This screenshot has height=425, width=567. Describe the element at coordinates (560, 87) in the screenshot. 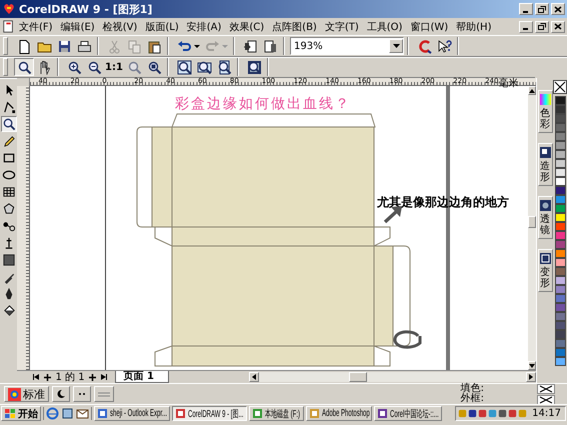

I see `no-color-swatch` at that location.